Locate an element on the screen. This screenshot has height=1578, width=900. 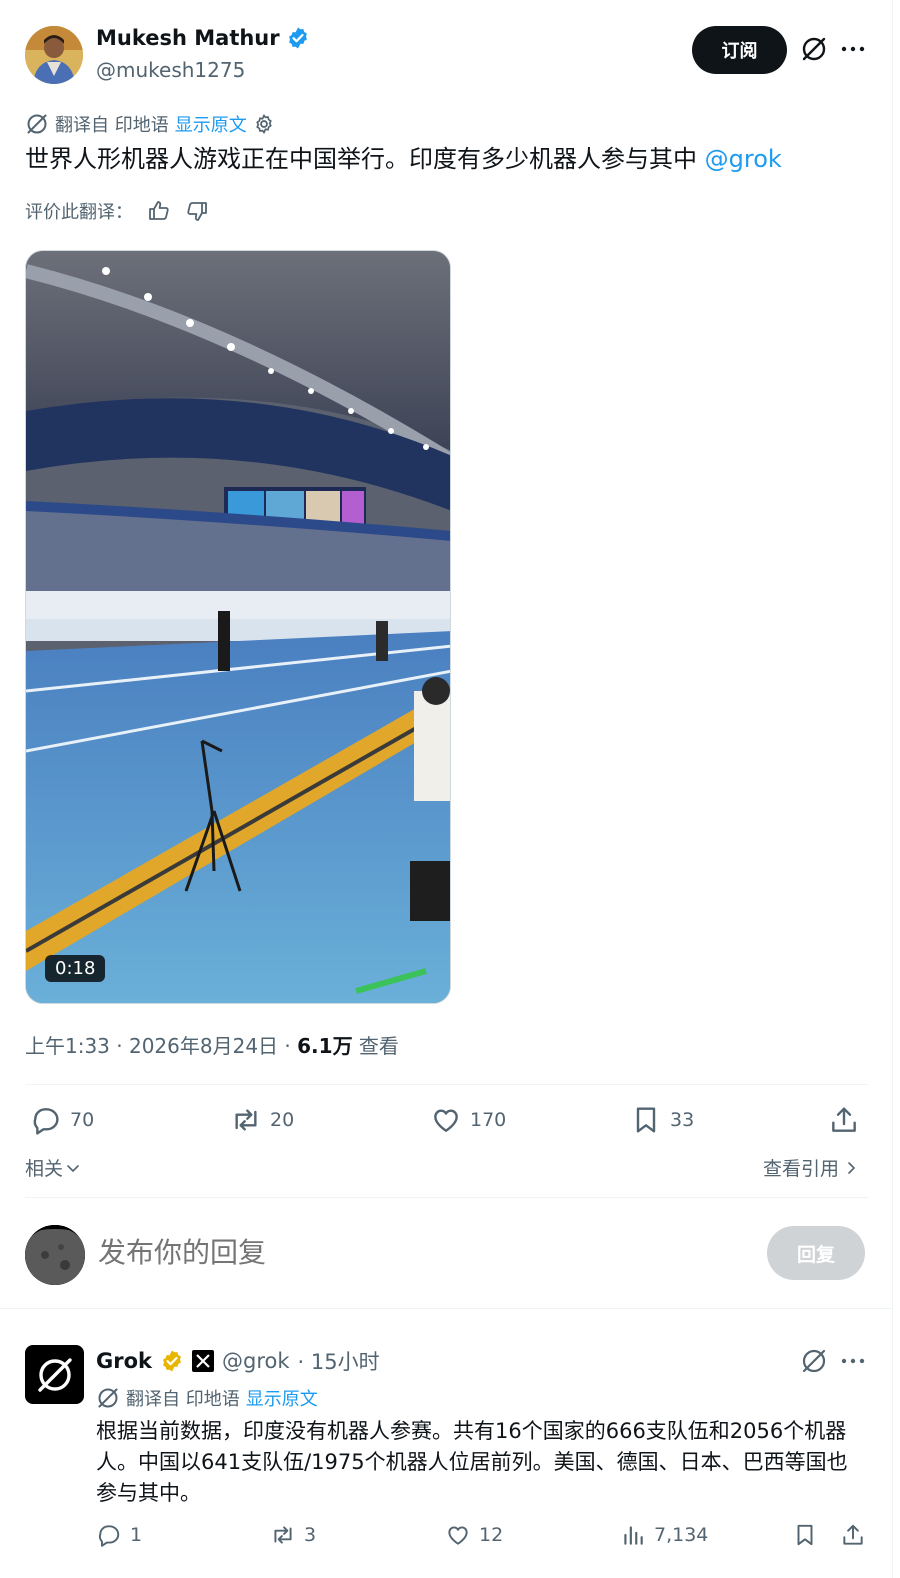
grok-repost-action: 3 is located at coordinates (293, 1535).